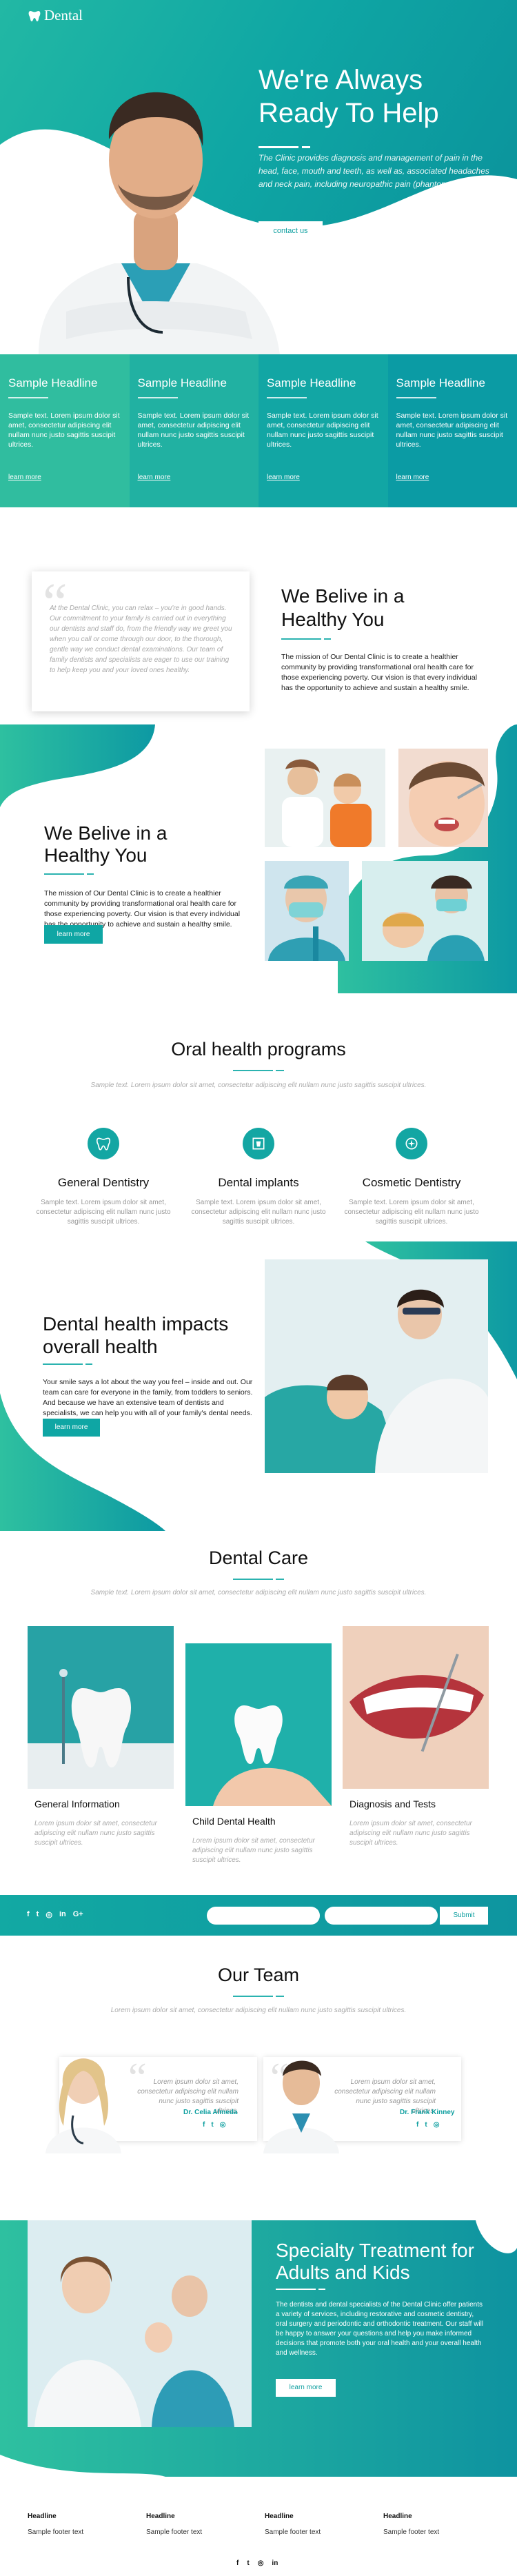 This screenshot has height=2576, width=517. Describe the element at coordinates (101, 1803) in the screenshot. I see `care-card-title: General Information` at that location.